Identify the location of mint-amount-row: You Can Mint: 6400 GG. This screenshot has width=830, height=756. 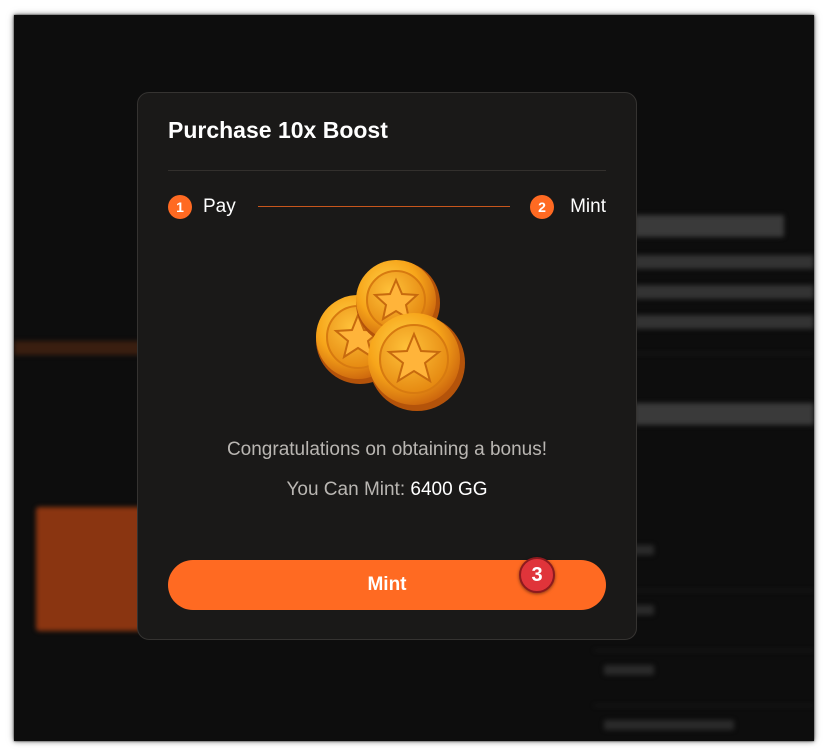
(387, 490).